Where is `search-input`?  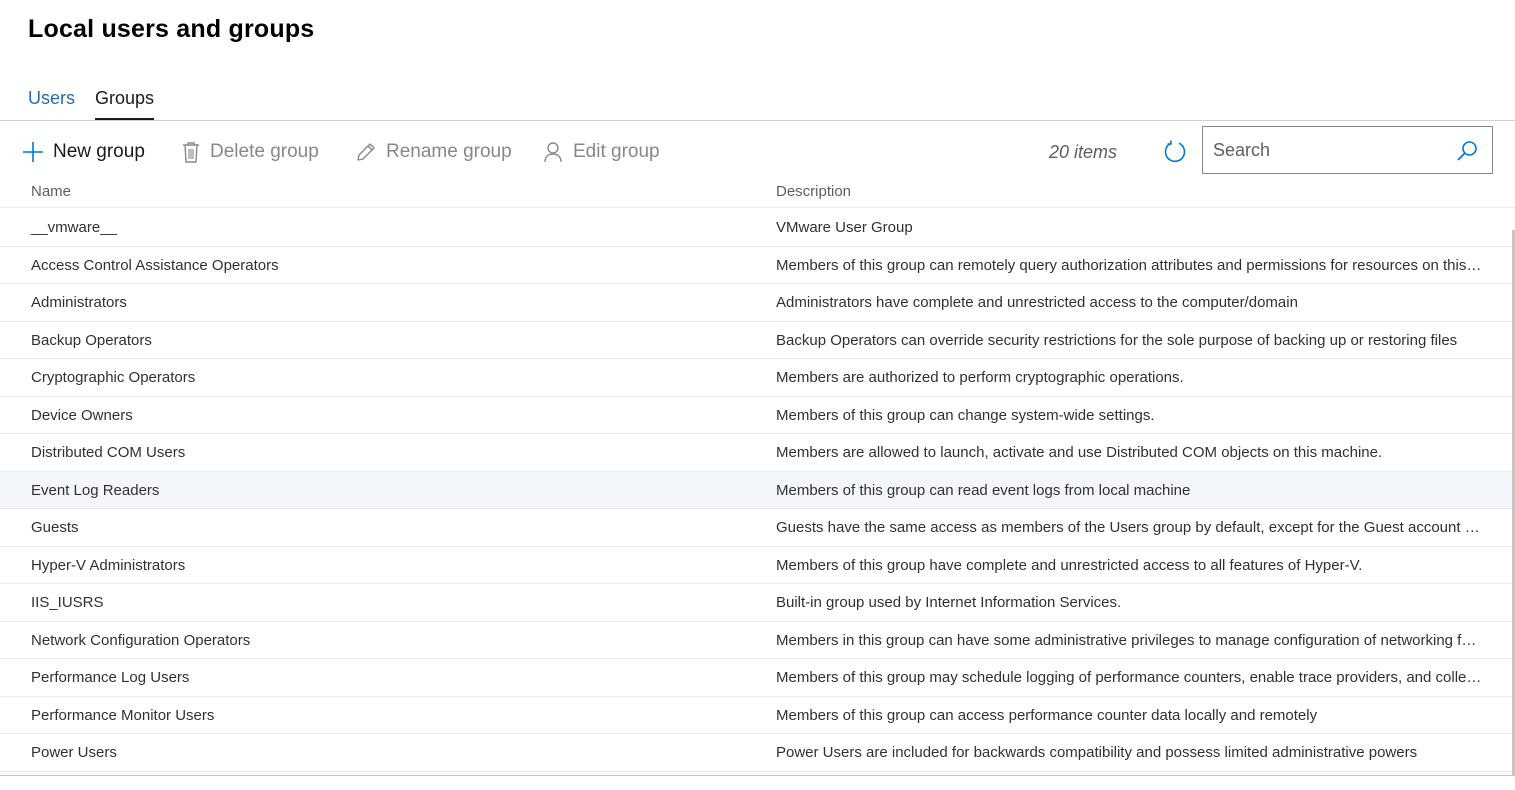 search-input is located at coordinates (1328, 150).